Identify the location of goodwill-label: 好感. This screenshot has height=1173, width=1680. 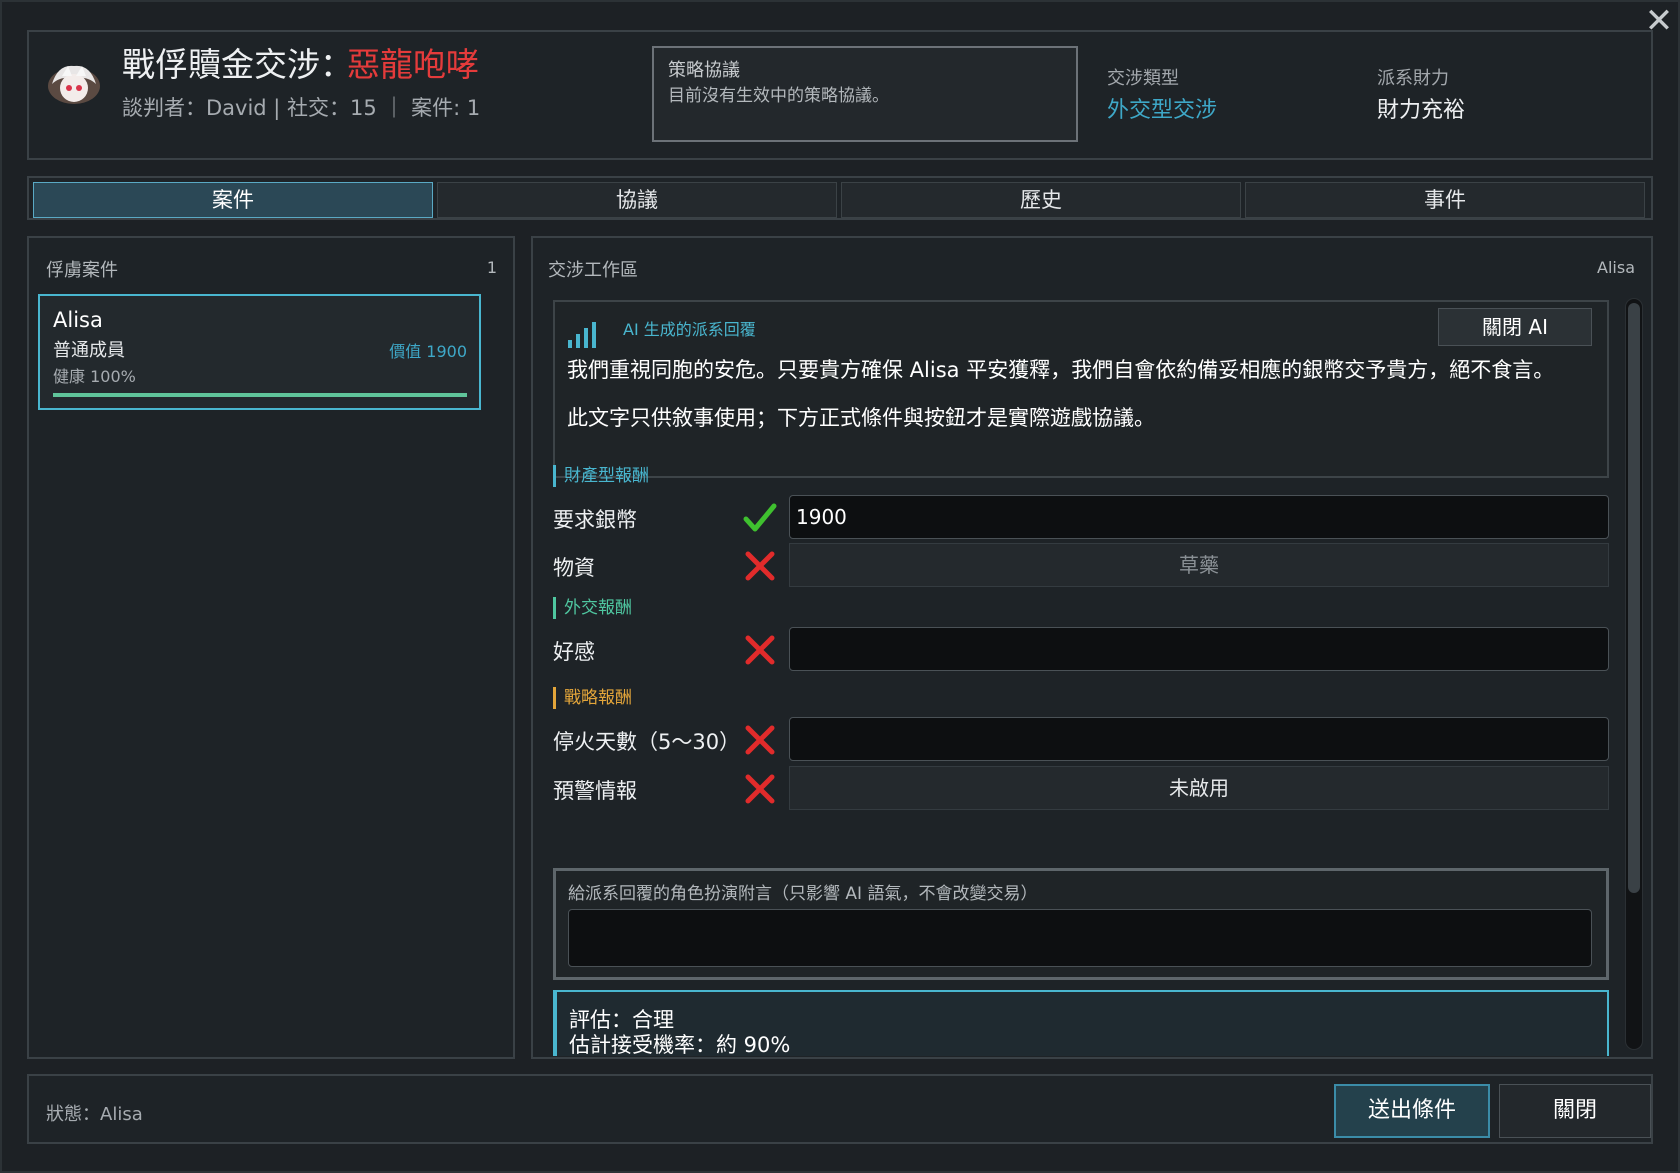
(574, 652).